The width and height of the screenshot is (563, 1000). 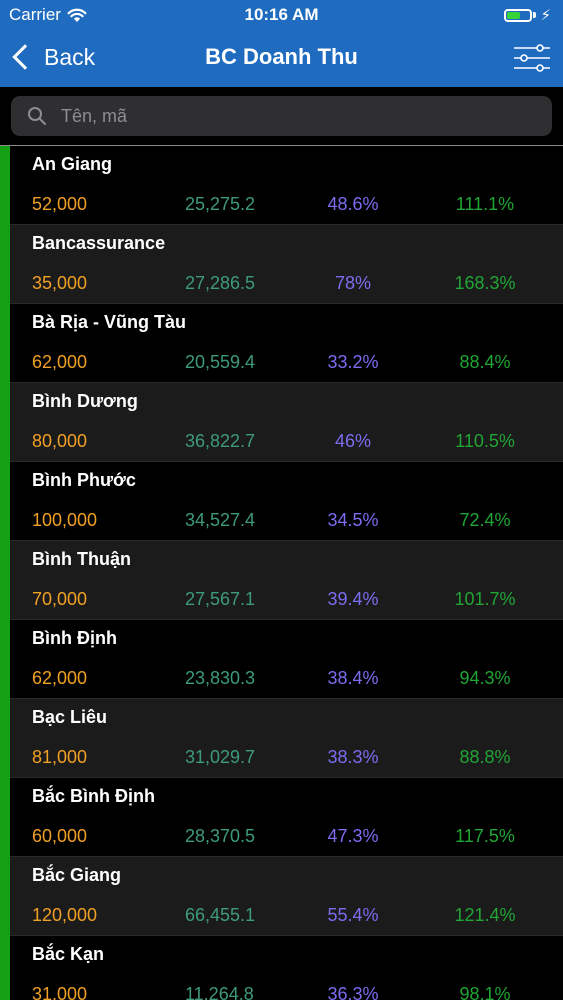 I want to click on row-revenue: 27,567.1, so click(x=220, y=599).